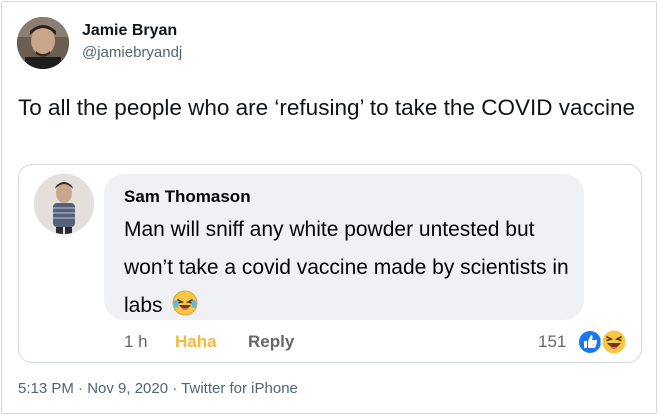 The width and height of the screenshot is (660, 417). Describe the element at coordinates (196, 342) in the screenshot. I see `haha-button: Haha` at that location.